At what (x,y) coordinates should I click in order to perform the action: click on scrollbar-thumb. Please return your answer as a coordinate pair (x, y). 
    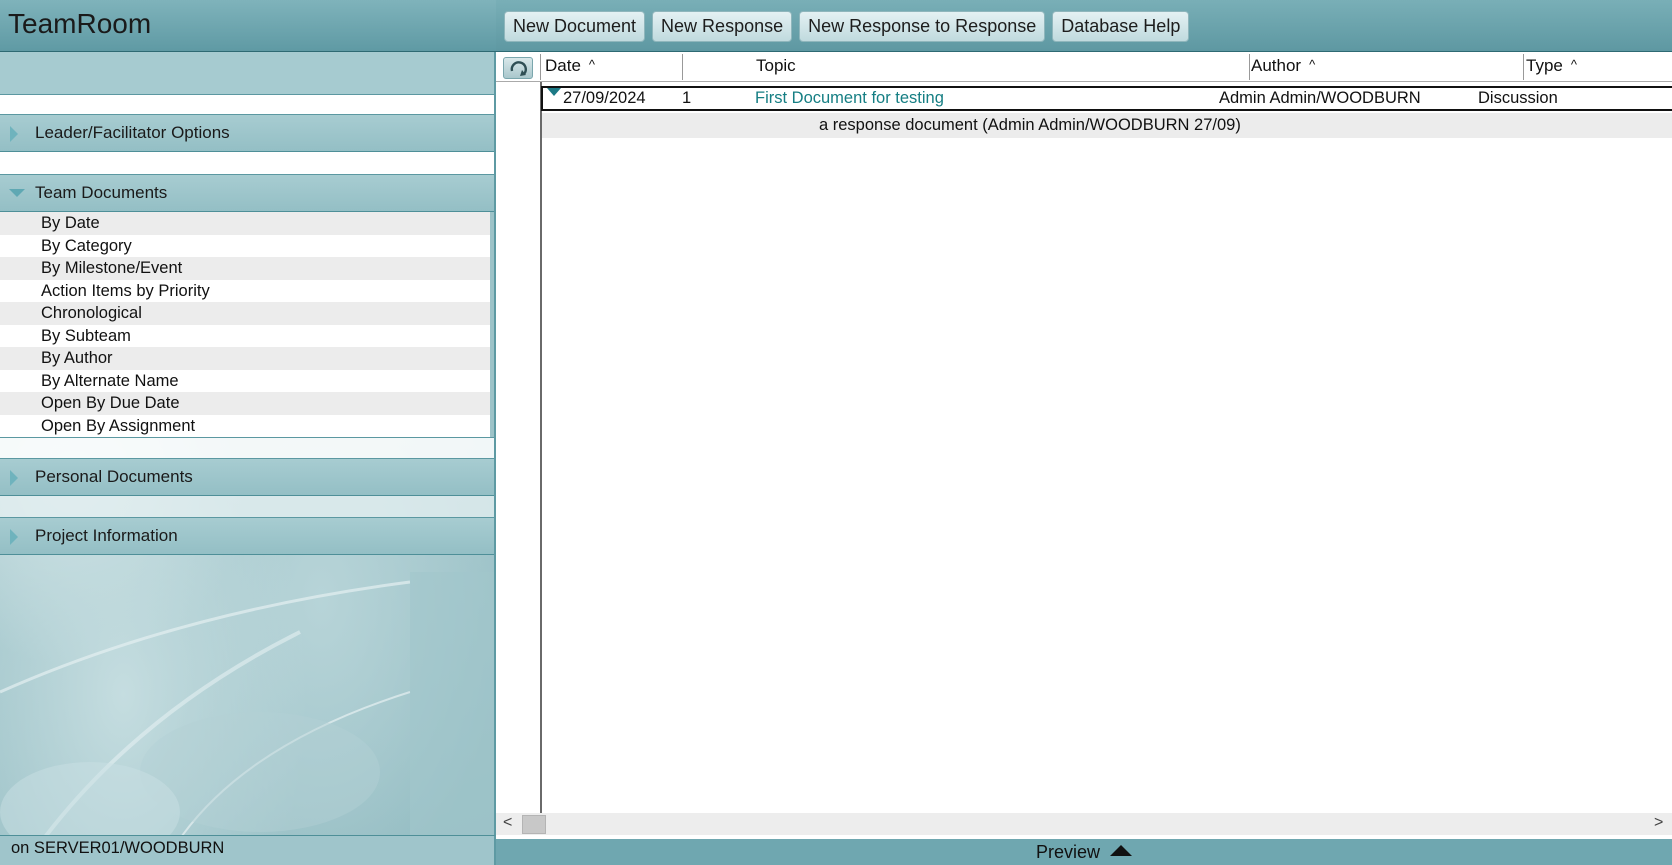
    Looking at the image, I should click on (534, 824).